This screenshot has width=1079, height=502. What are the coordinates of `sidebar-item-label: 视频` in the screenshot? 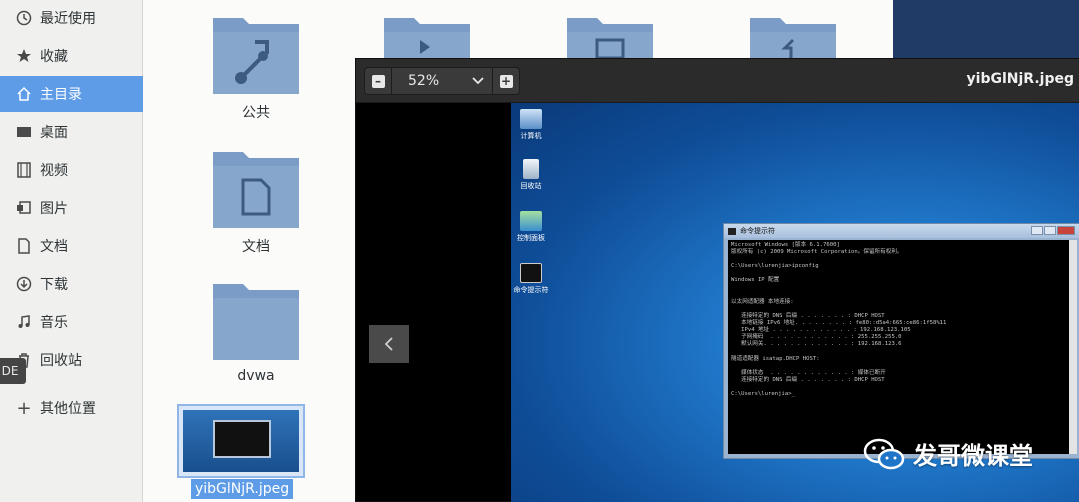 It's located at (54, 171).